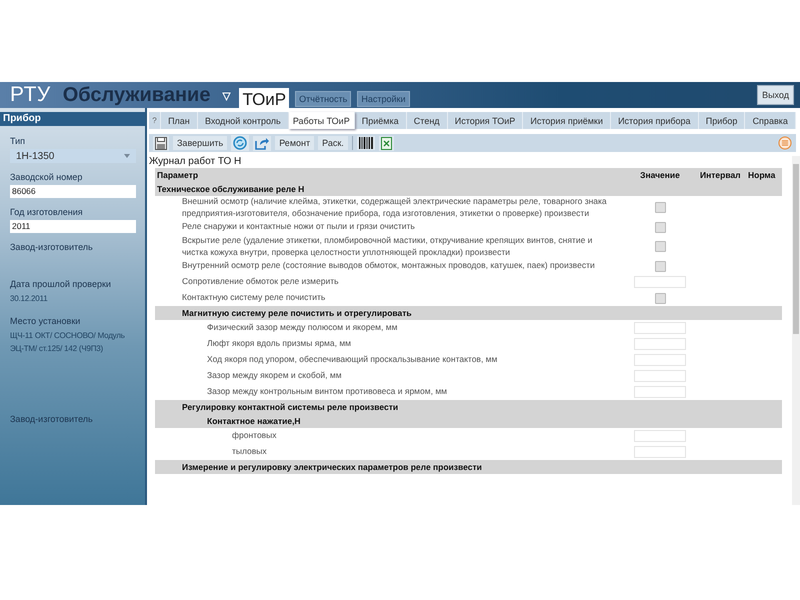 This screenshot has height=600, width=800. Describe the element at coordinates (302, 328) in the screenshot. I see `parameter-label: Физический зазор между полюсом и якорем, мм` at that location.